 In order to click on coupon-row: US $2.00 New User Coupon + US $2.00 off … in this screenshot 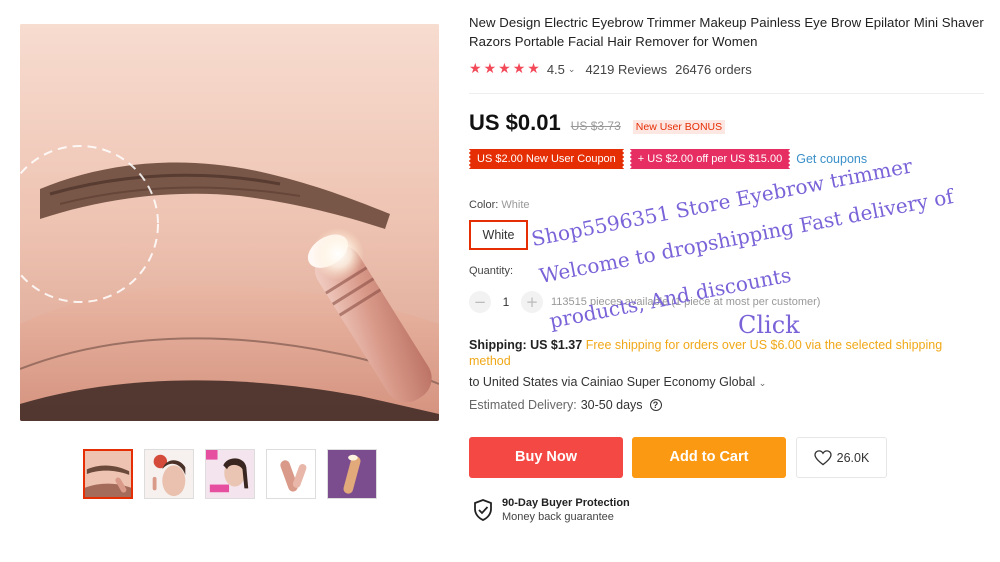, I will do `click(667, 159)`.